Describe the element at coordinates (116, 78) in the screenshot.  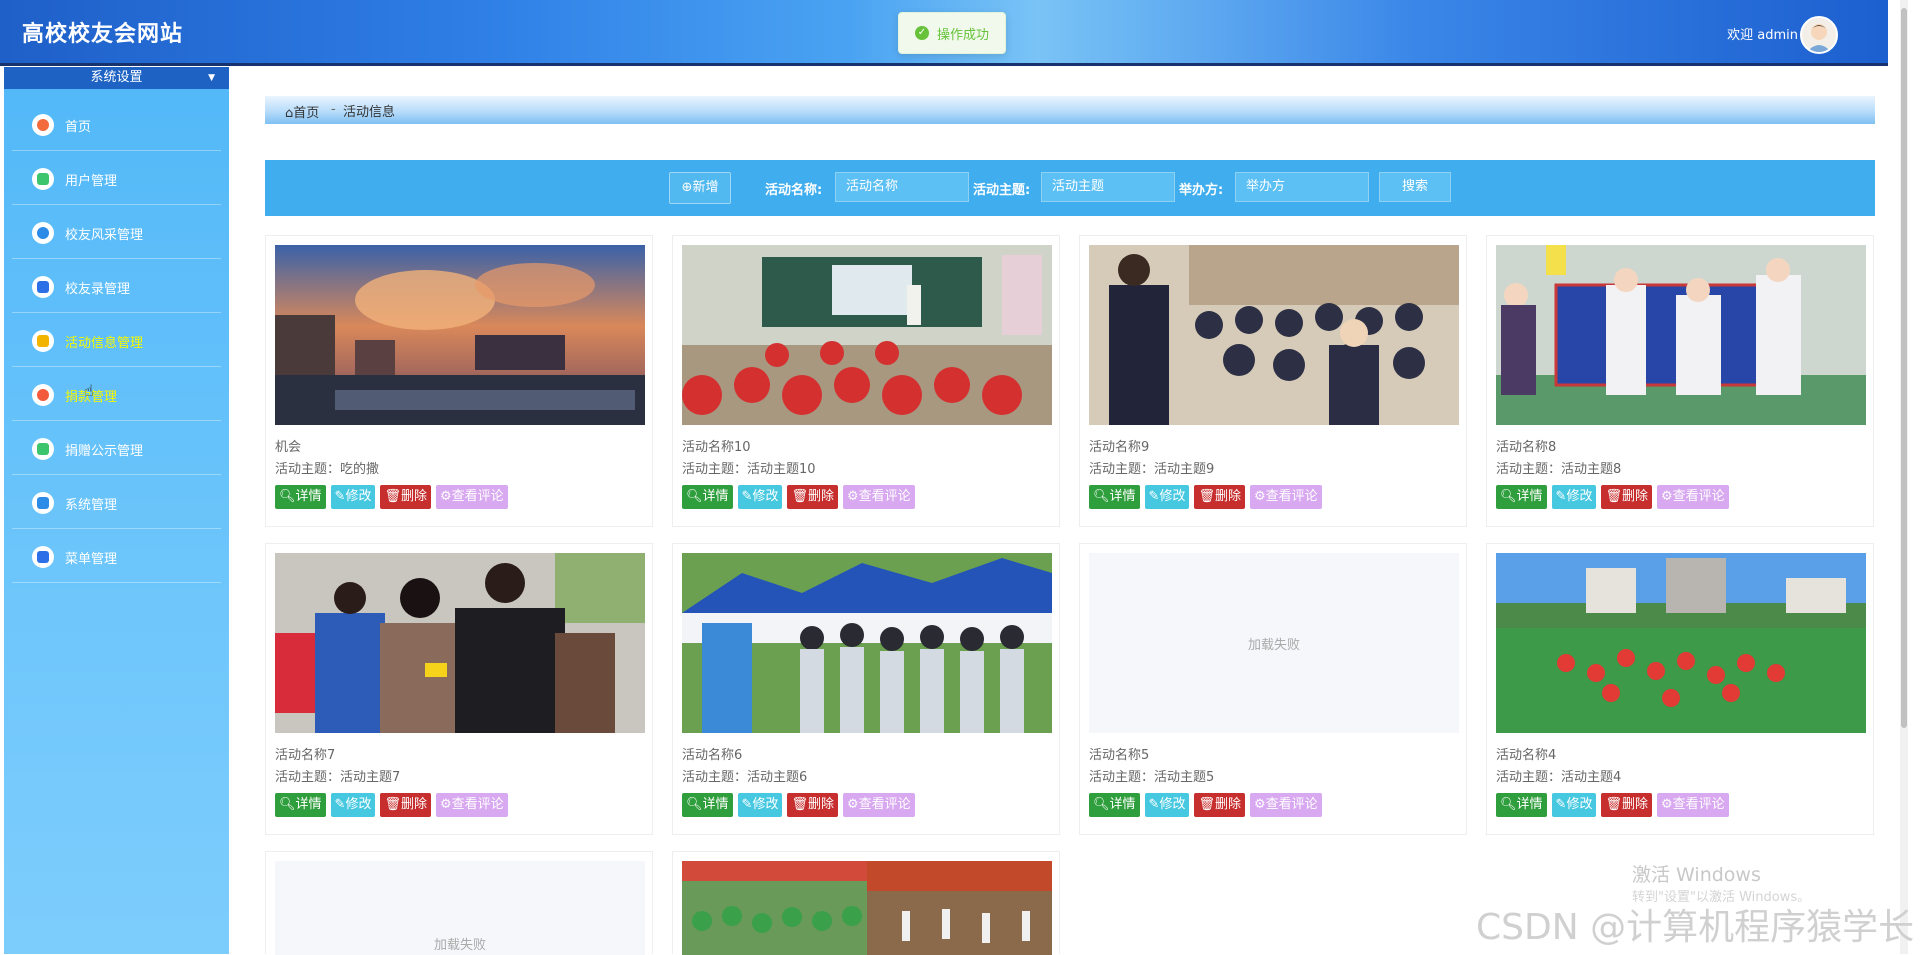
I see `sidebar-section-header: 系统设置 ▼` at that location.